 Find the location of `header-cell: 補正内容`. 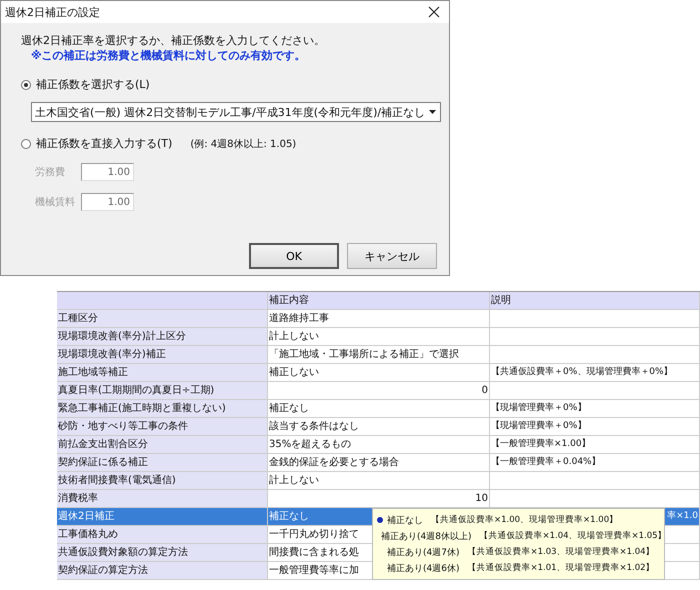

header-cell: 補正内容 is located at coordinates (379, 301).